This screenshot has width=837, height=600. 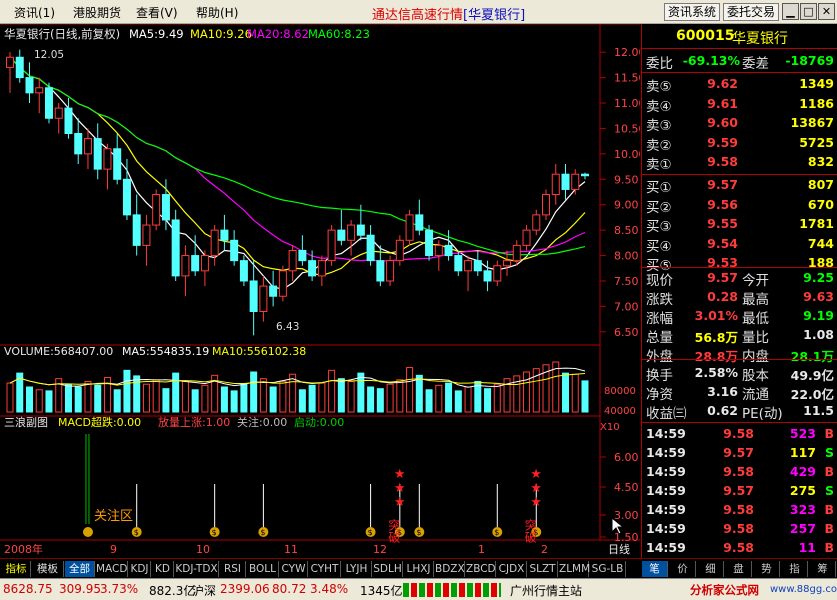 What do you see at coordinates (325, 569) in the screenshot?
I see `tab-cyht: CYHT` at bounding box center [325, 569].